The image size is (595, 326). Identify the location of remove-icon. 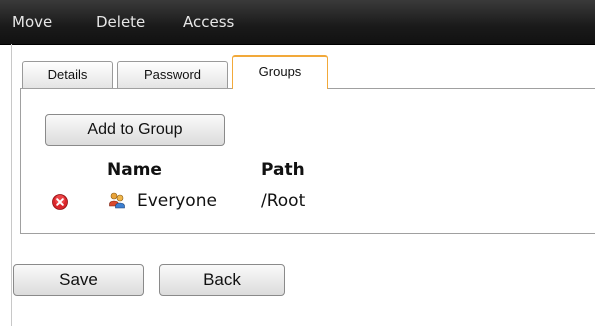
(60, 202).